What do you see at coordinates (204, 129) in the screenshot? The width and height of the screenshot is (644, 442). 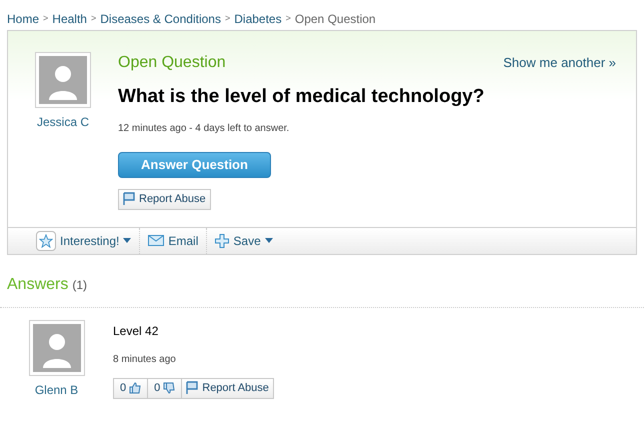 I see `question-meta: 12 minutes ago - 4 days left to answer.` at bounding box center [204, 129].